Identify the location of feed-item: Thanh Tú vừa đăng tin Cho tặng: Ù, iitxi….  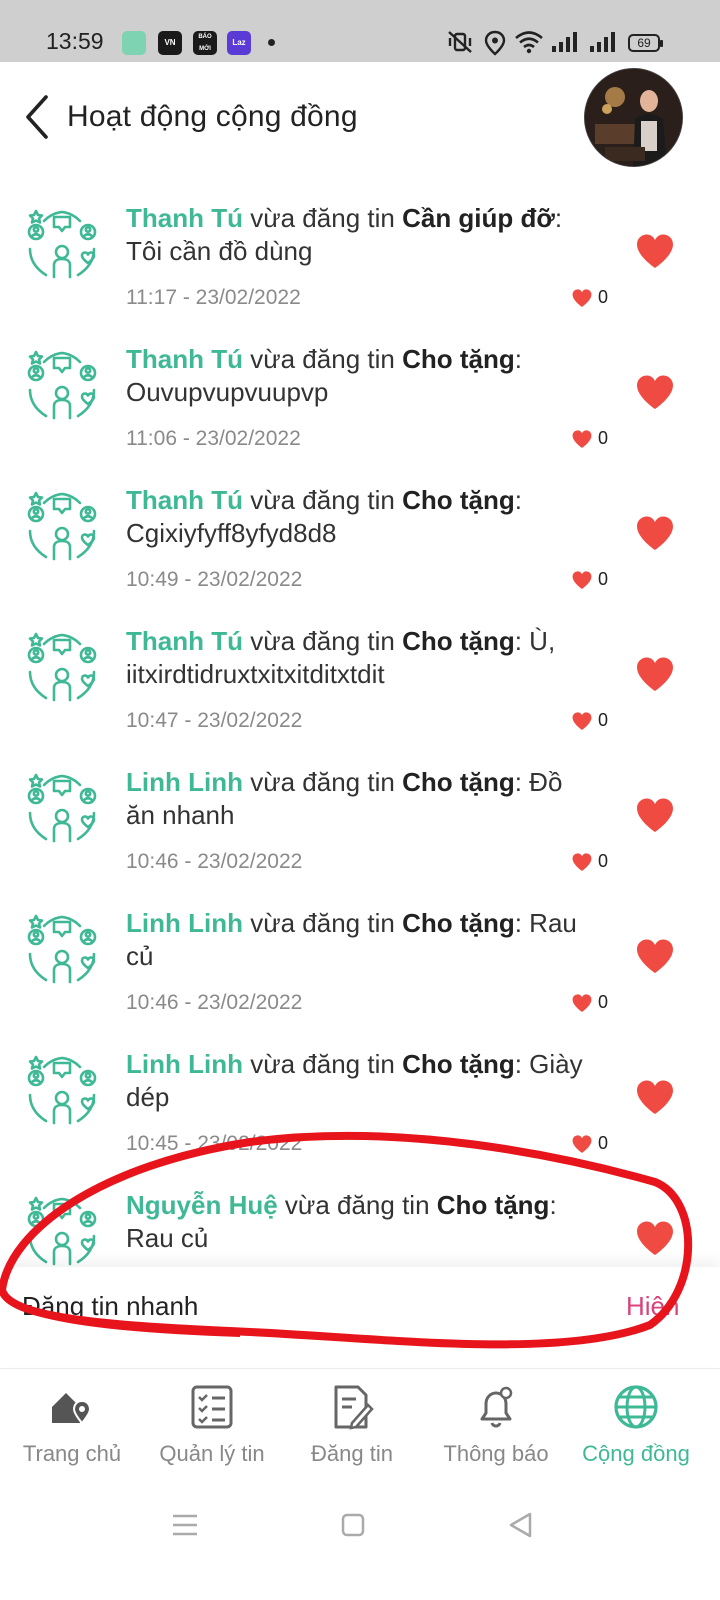
(360, 675).